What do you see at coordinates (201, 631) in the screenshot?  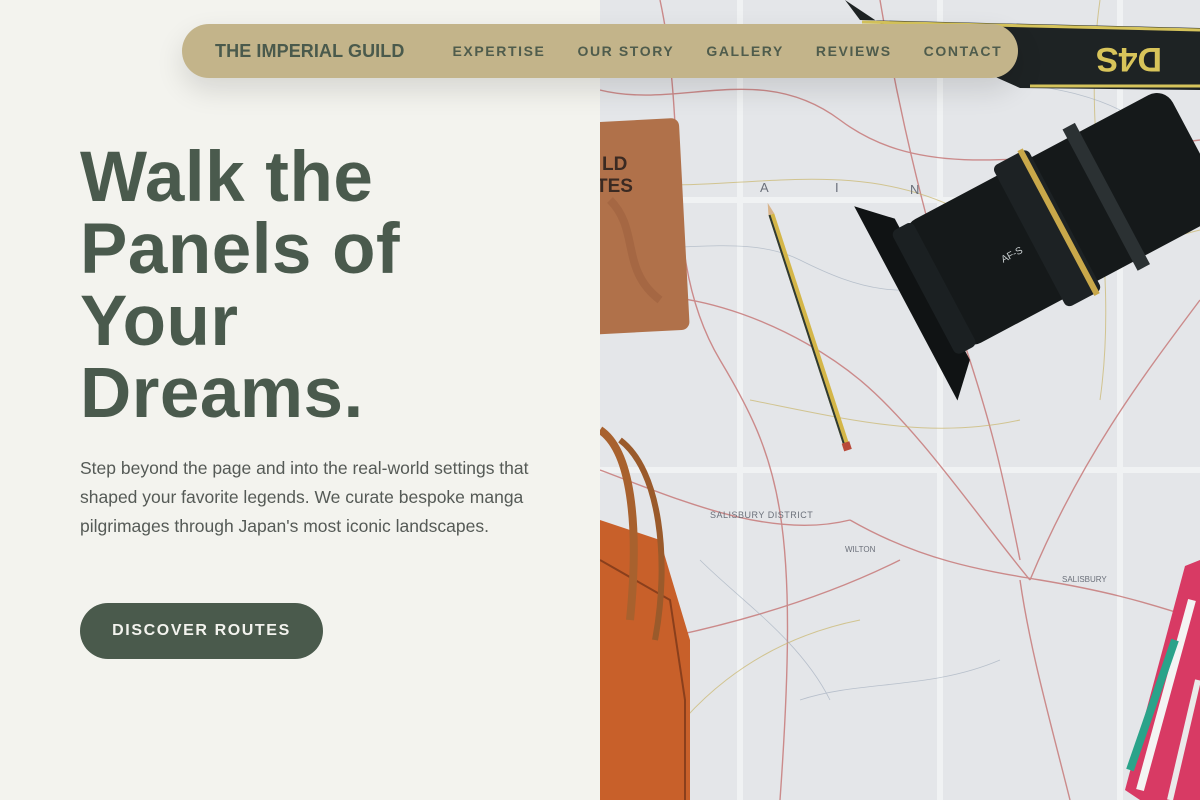 I see `discover-routes-button: DISCOVER ROUTES` at bounding box center [201, 631].